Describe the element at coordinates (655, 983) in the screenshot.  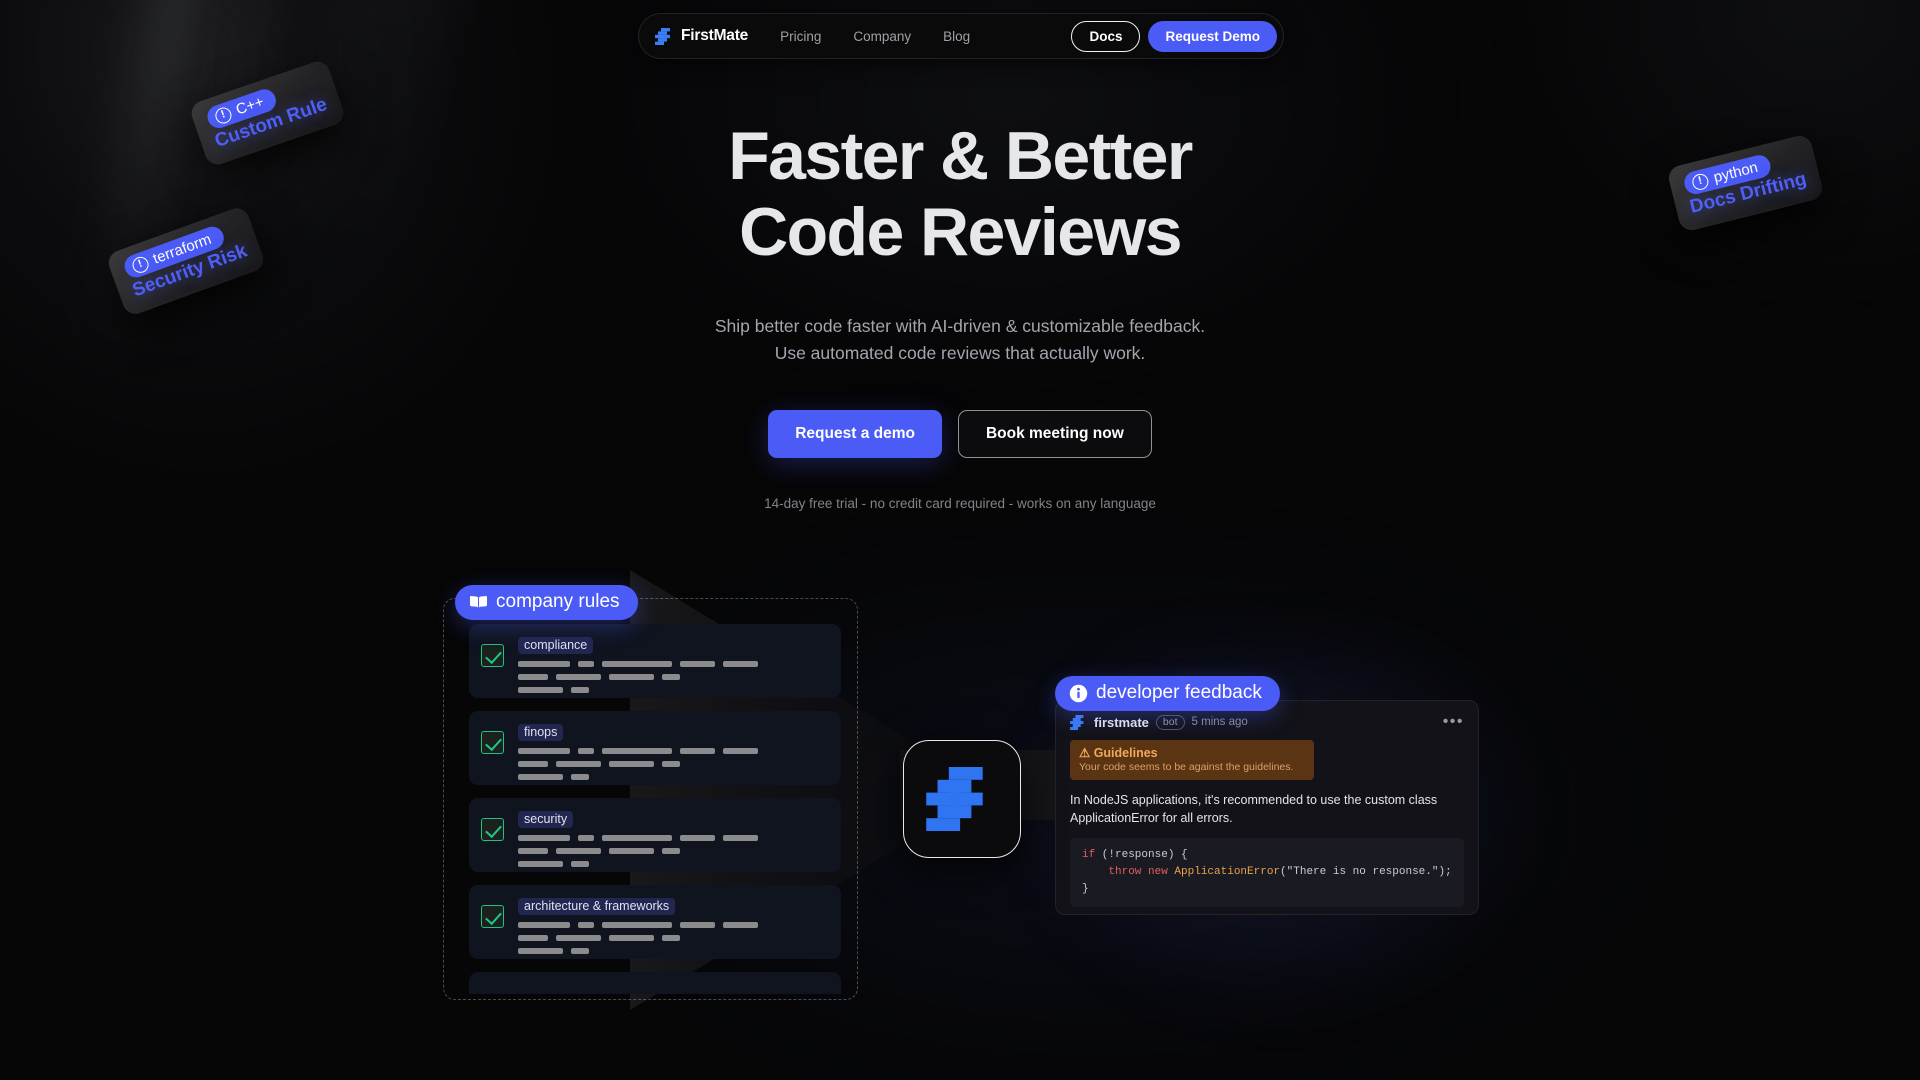
I see `rule-item-partial` at that location.